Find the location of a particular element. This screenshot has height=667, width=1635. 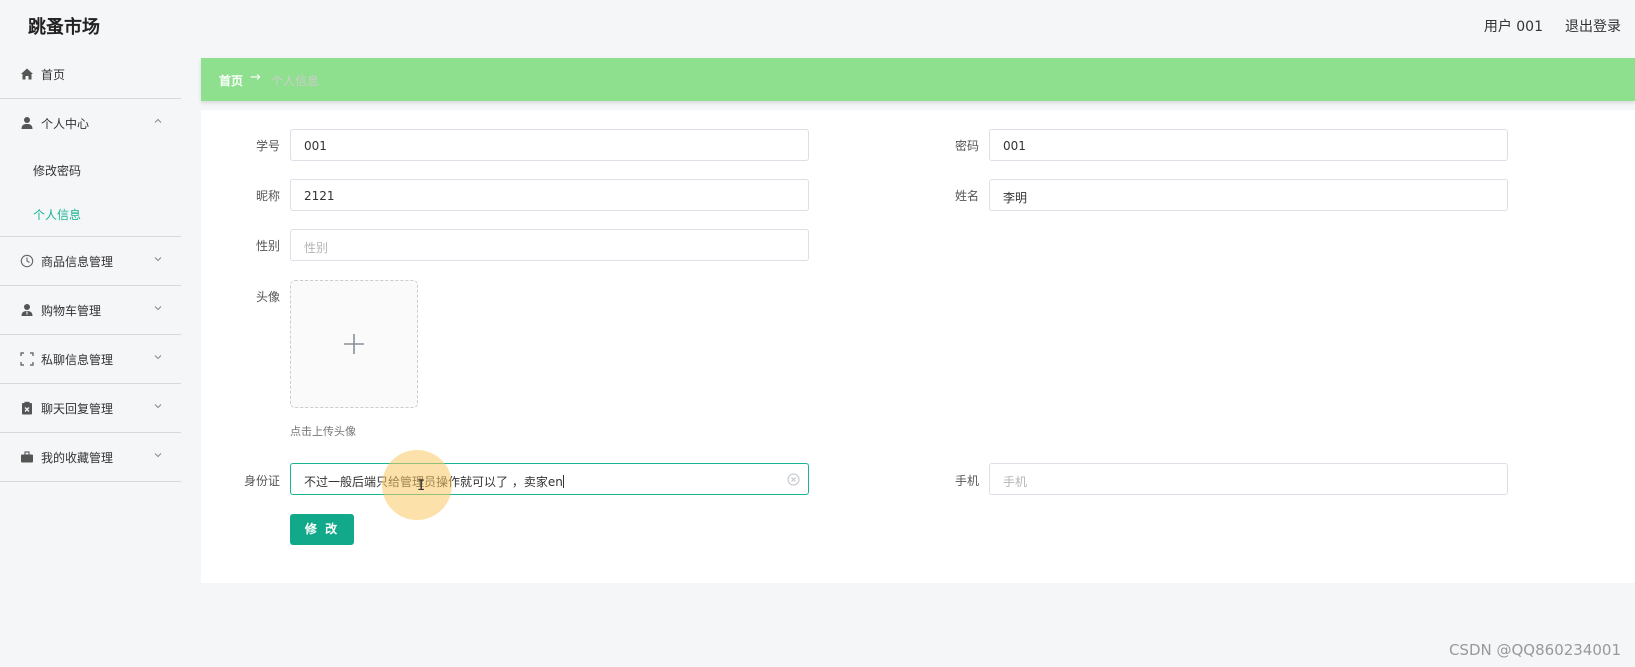

home-icon is located at coordinates (27, 74).